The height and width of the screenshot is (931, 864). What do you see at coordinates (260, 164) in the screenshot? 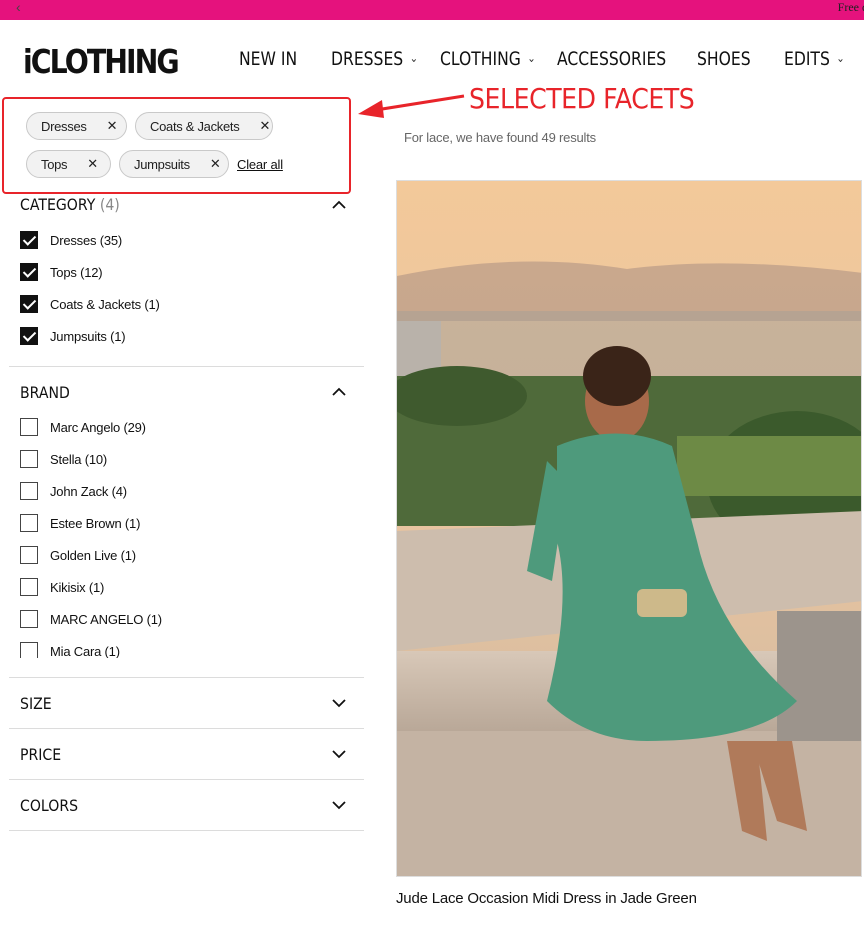
I see `clear-all-link: Clear all` at bounding box center [260, 164].